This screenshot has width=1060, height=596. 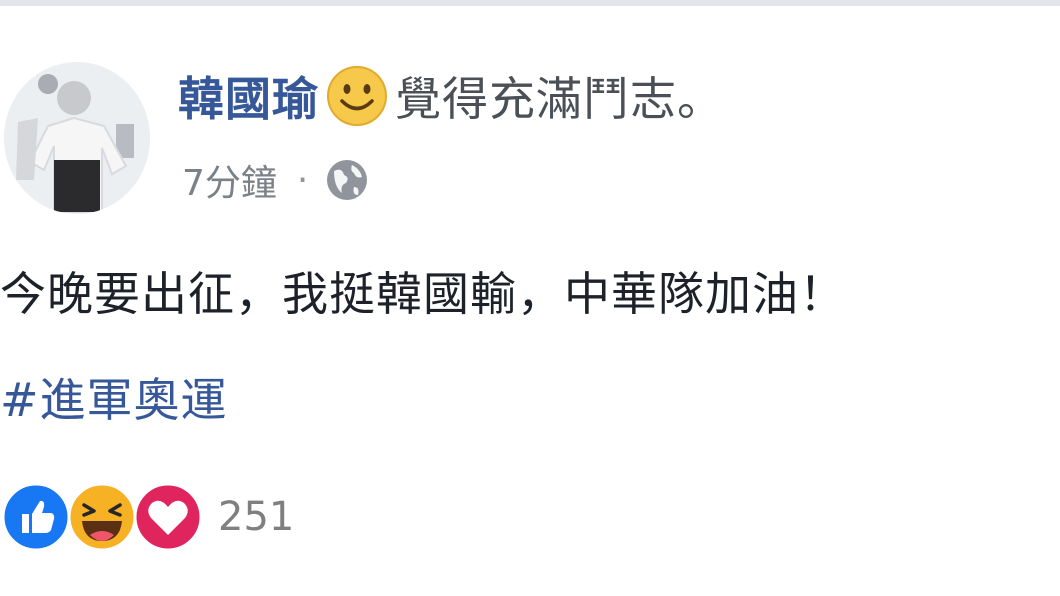 What do you see at coordinates (36, 517) in the screenshot?
I see `like-icon` at bounding box center [36, 517].